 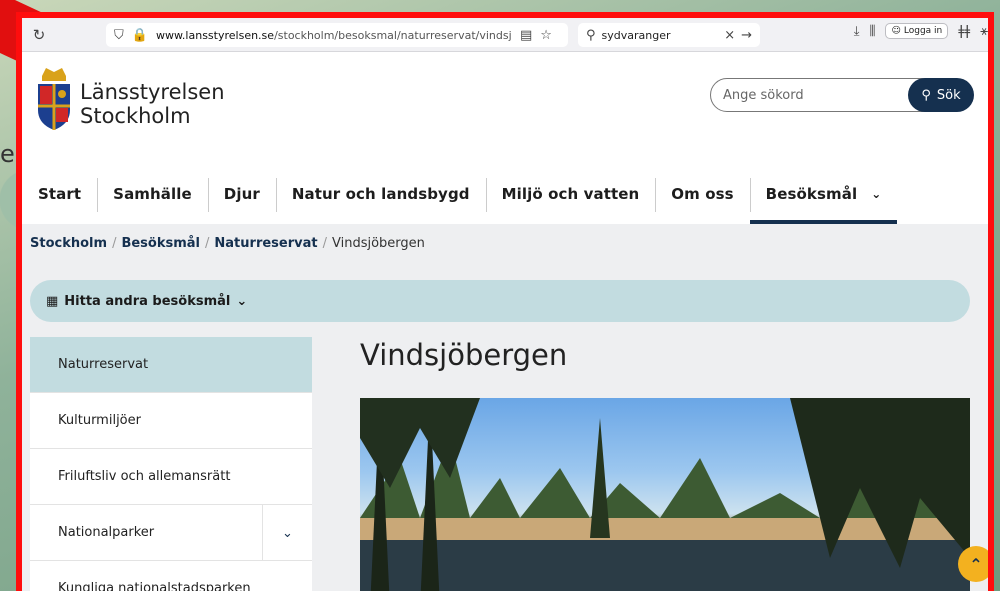 What do you see at coordinates (152, 194) in the screenshot?
I see `nav-item-samhalle: Samhälle` at bounding box center [152, 194].